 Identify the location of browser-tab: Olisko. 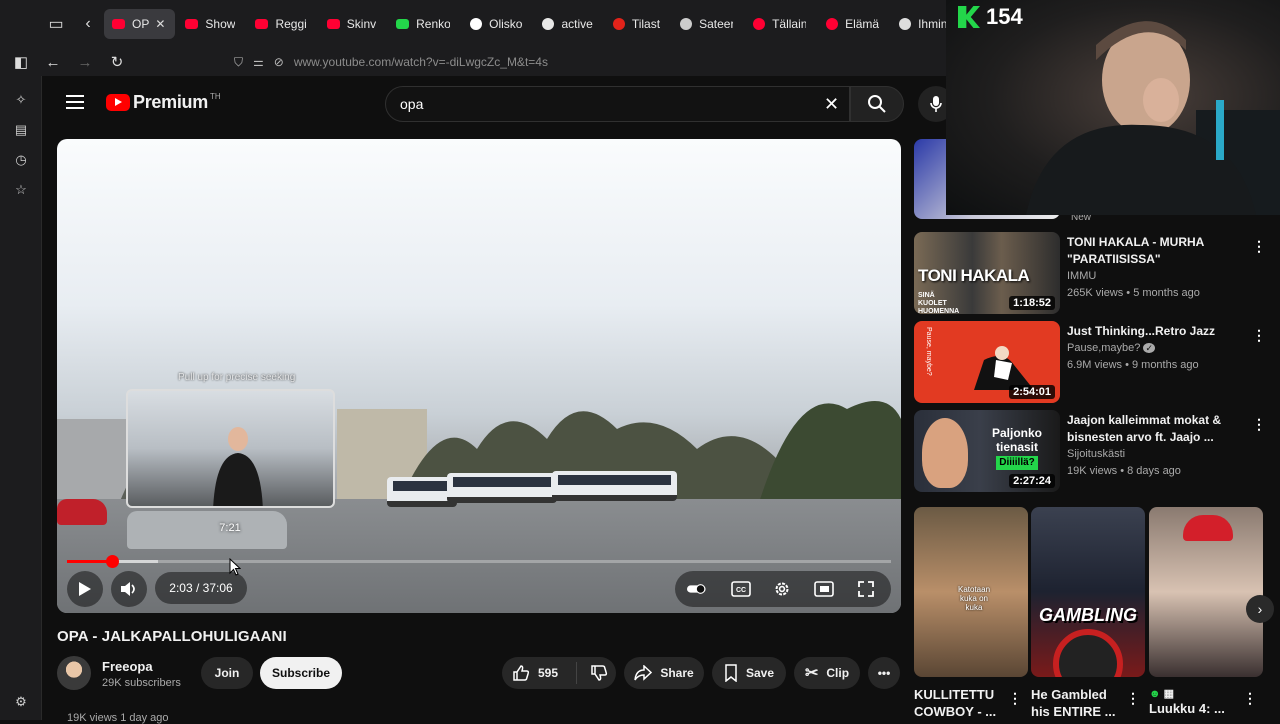
(497, 24).